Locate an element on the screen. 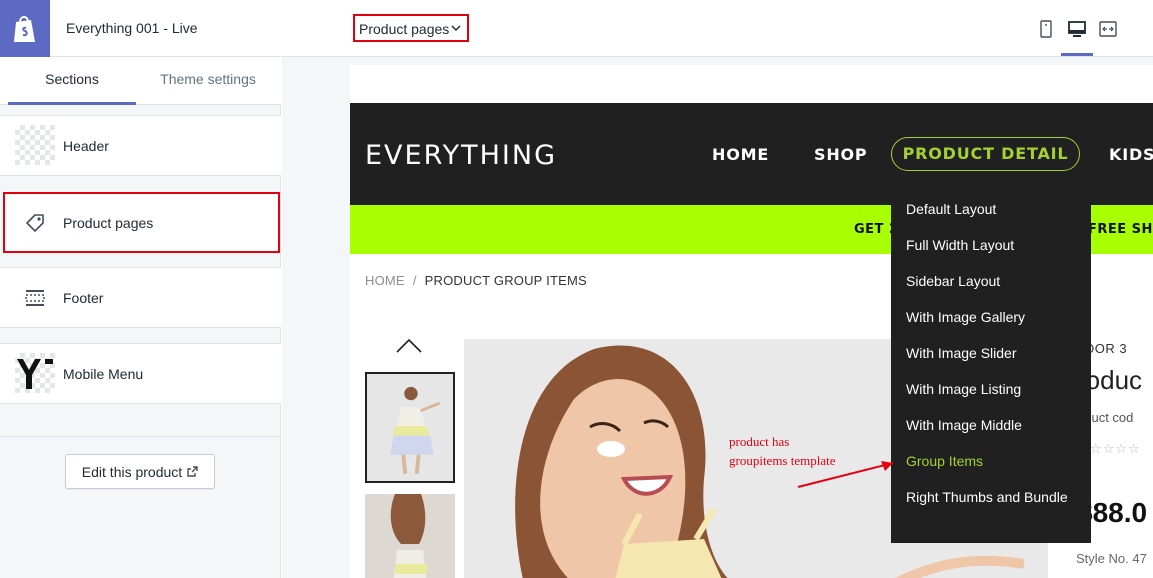  nav-home: HOME is located at coordinates (740, 154).